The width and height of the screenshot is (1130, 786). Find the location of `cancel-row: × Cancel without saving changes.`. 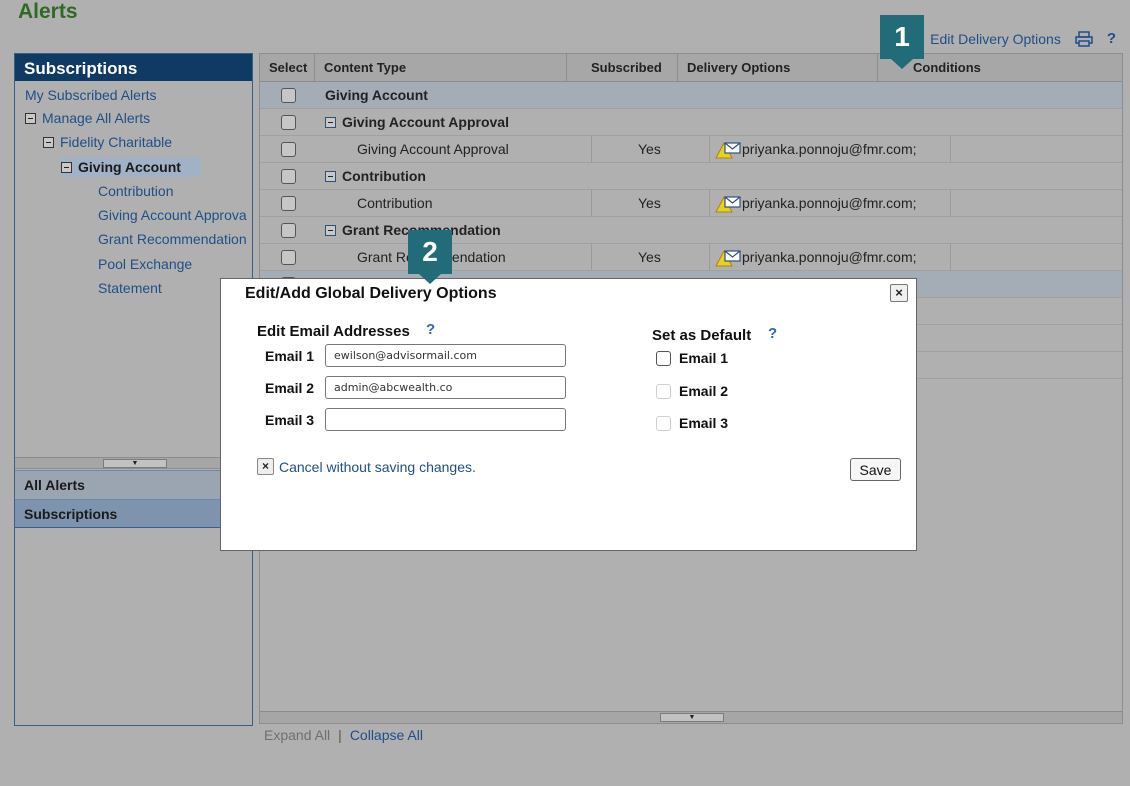

cancel-row: × Cancel without saving changes. is located at coordinates (366, 466).